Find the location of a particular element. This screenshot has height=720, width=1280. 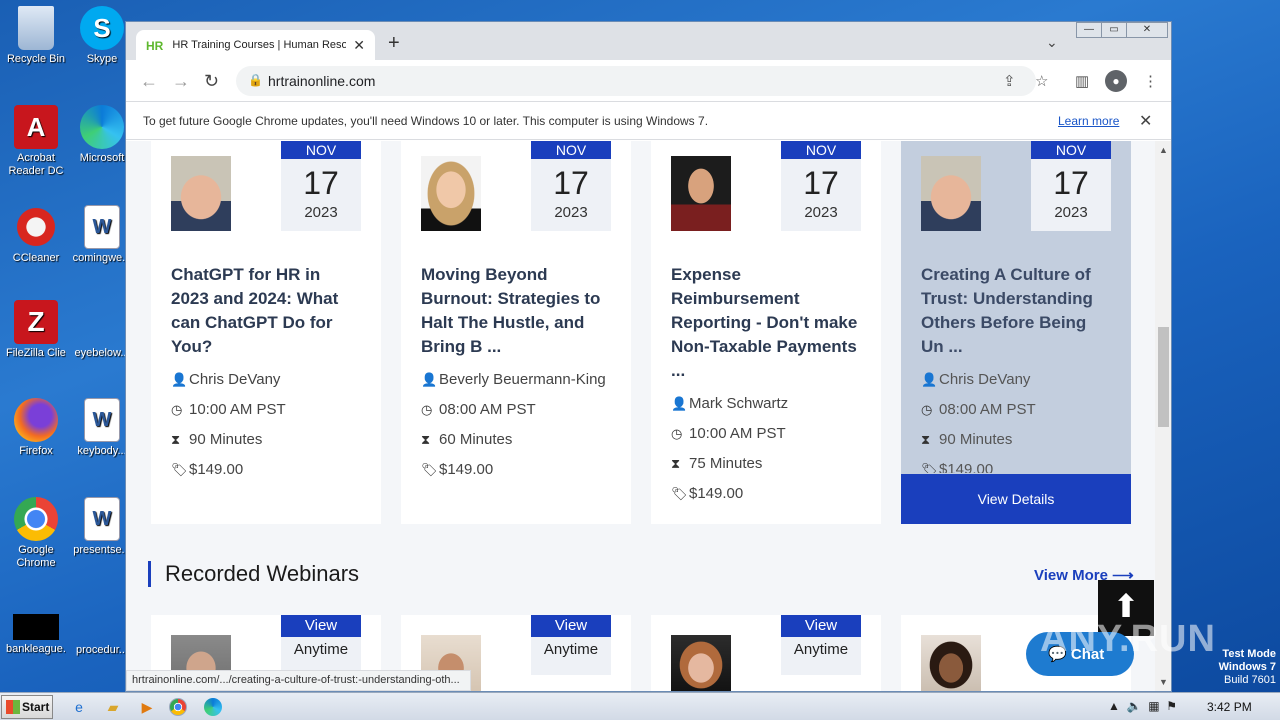

desktop-icon-acrobat: A Acrobat Reader DC is located at coordinates (36, 141).